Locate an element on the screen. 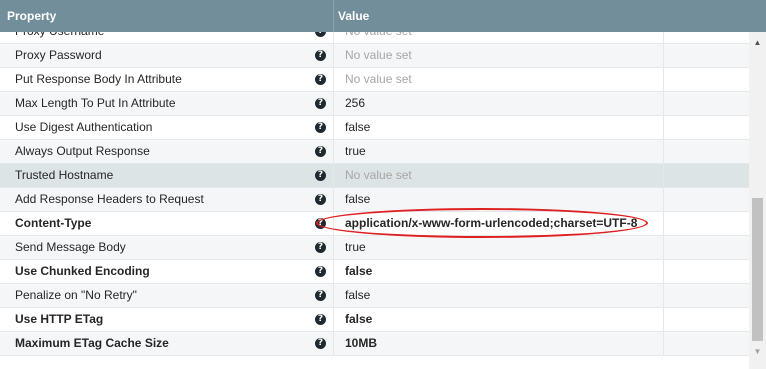  property-name-cell: Content-Type? is located at coordinates (167, 223).